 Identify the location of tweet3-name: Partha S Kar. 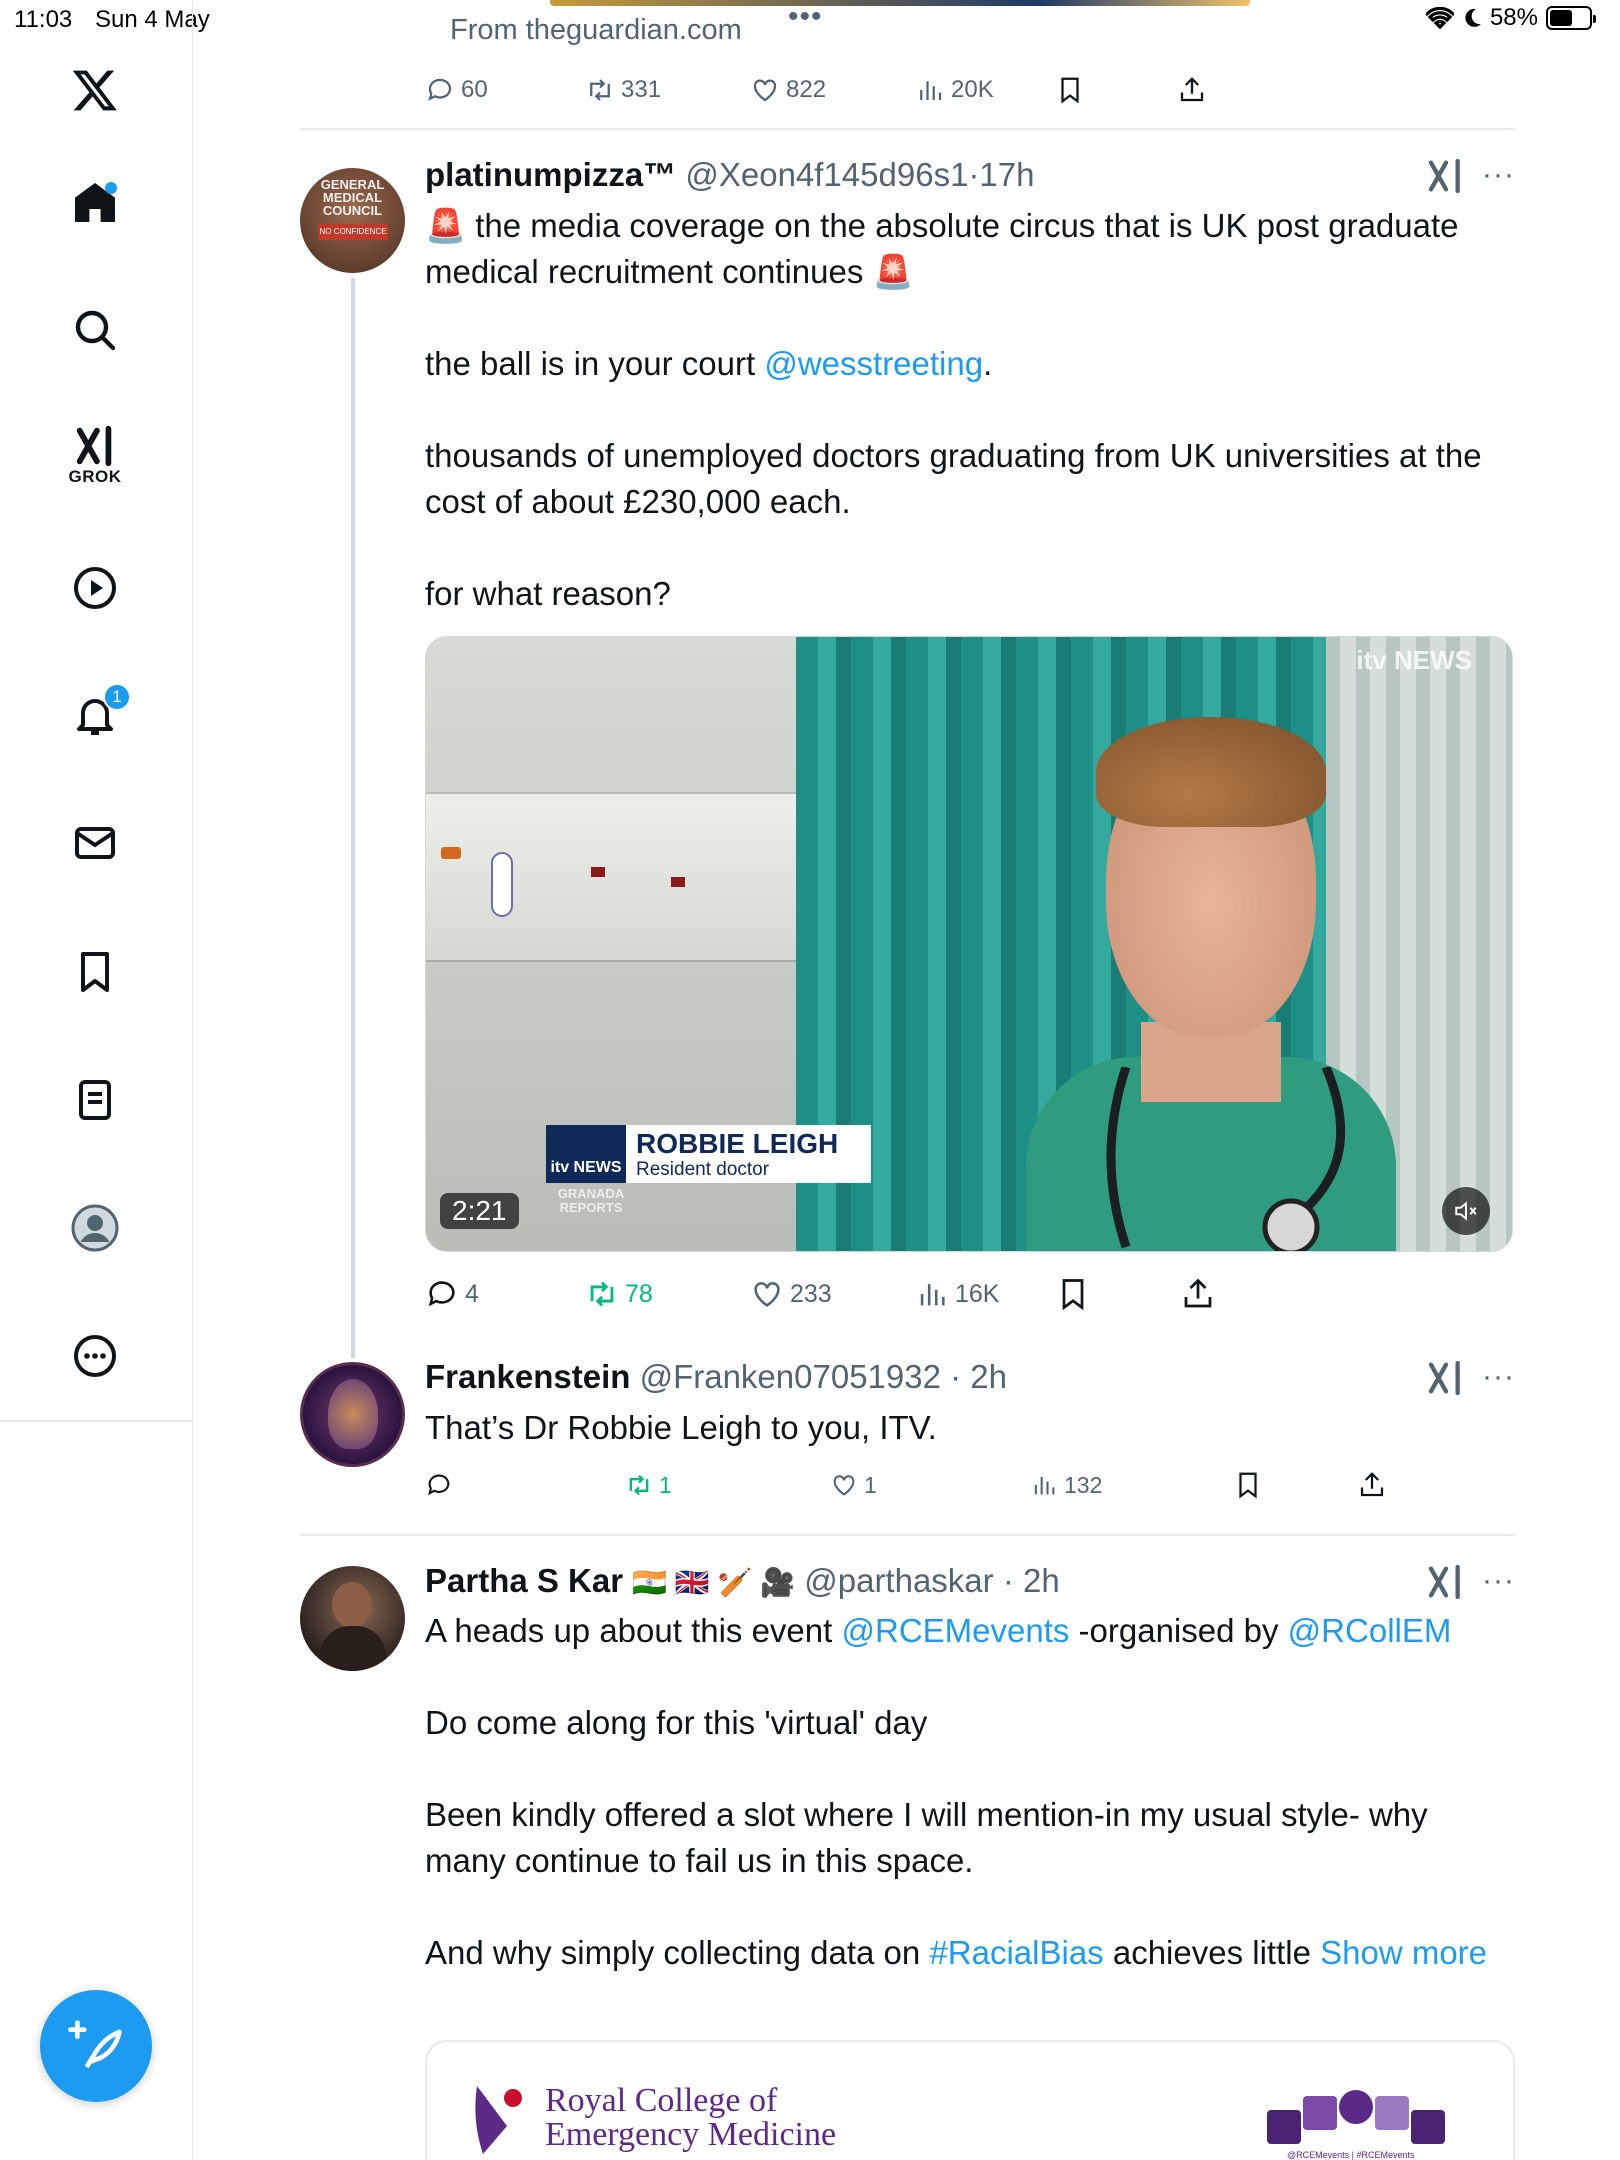
(524, 1580).